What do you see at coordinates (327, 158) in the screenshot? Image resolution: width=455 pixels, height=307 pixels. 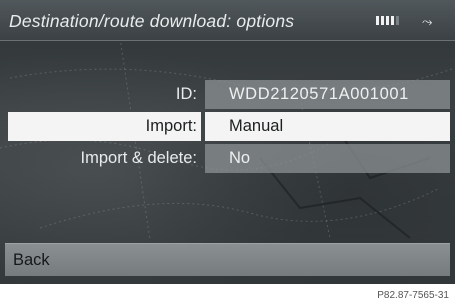 I see `import-delete-value: No` at bounding box center [327, 158].